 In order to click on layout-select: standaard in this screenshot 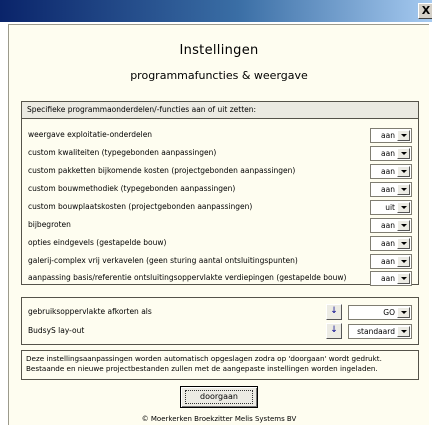, I will do `click(380, 331)`.